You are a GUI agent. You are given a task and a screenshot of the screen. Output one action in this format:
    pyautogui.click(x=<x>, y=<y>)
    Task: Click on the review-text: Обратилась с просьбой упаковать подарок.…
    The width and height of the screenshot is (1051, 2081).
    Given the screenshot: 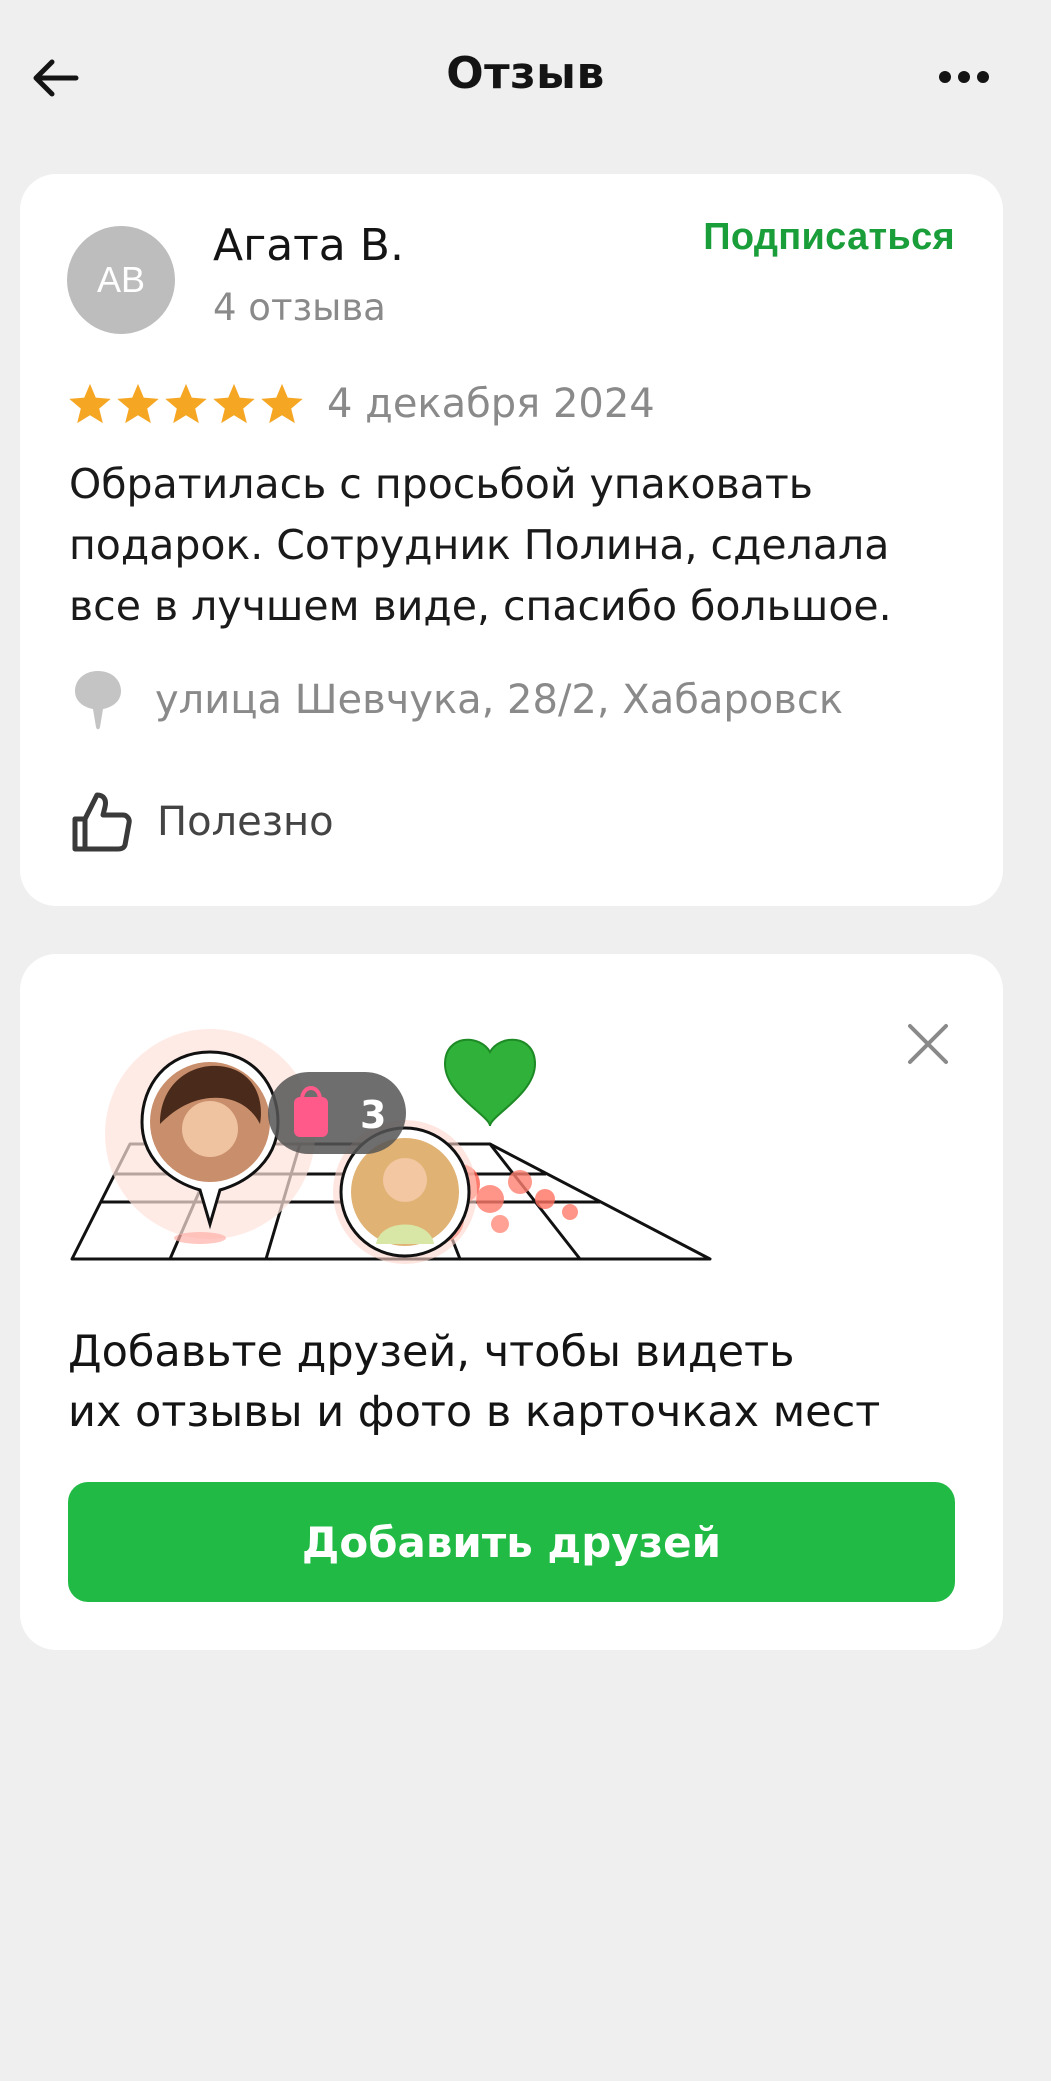 What is the action you would take?
    pyautogui.click(x=480, y=545)
    